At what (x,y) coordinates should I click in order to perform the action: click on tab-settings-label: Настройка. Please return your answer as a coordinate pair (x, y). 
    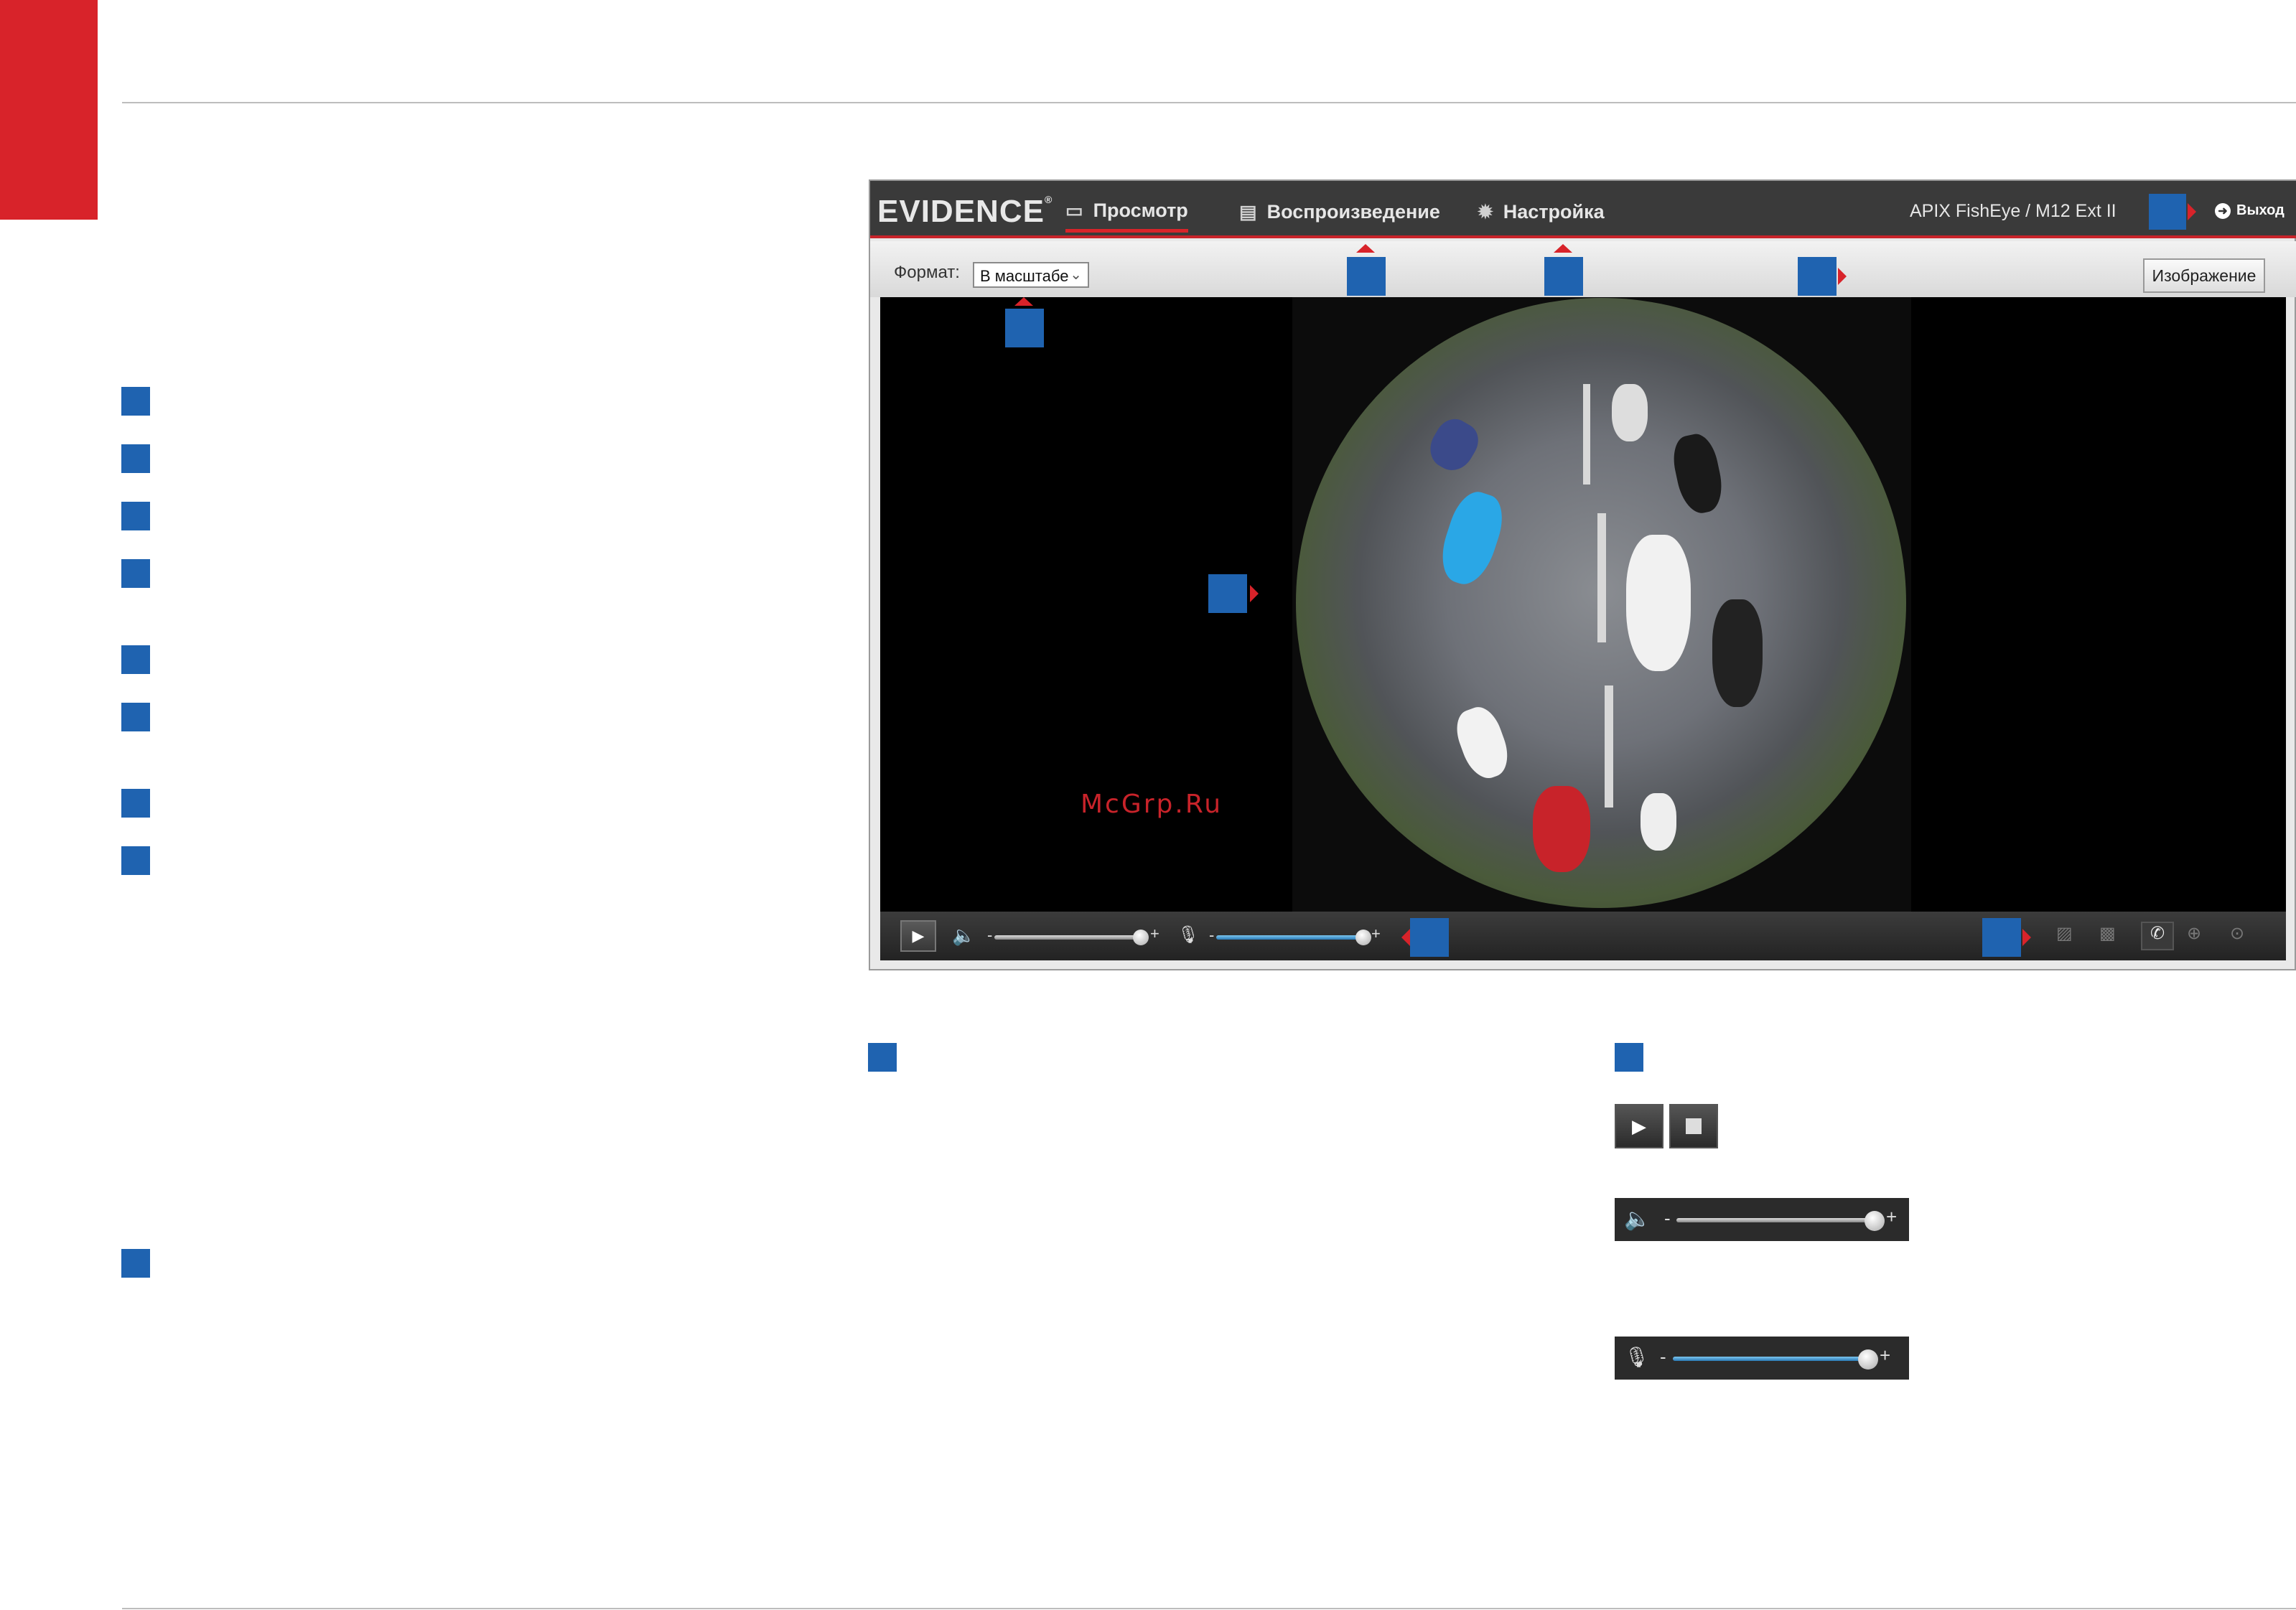
    Looking at the image, I should click on (1554, 212).